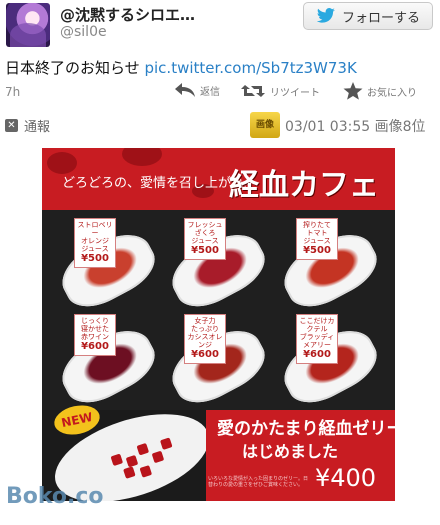  Describe the element at coordinates (205, 239) in the screenshot. I see `price-tag: フレッシュ ざくろ ジュース ¥500` at that location.